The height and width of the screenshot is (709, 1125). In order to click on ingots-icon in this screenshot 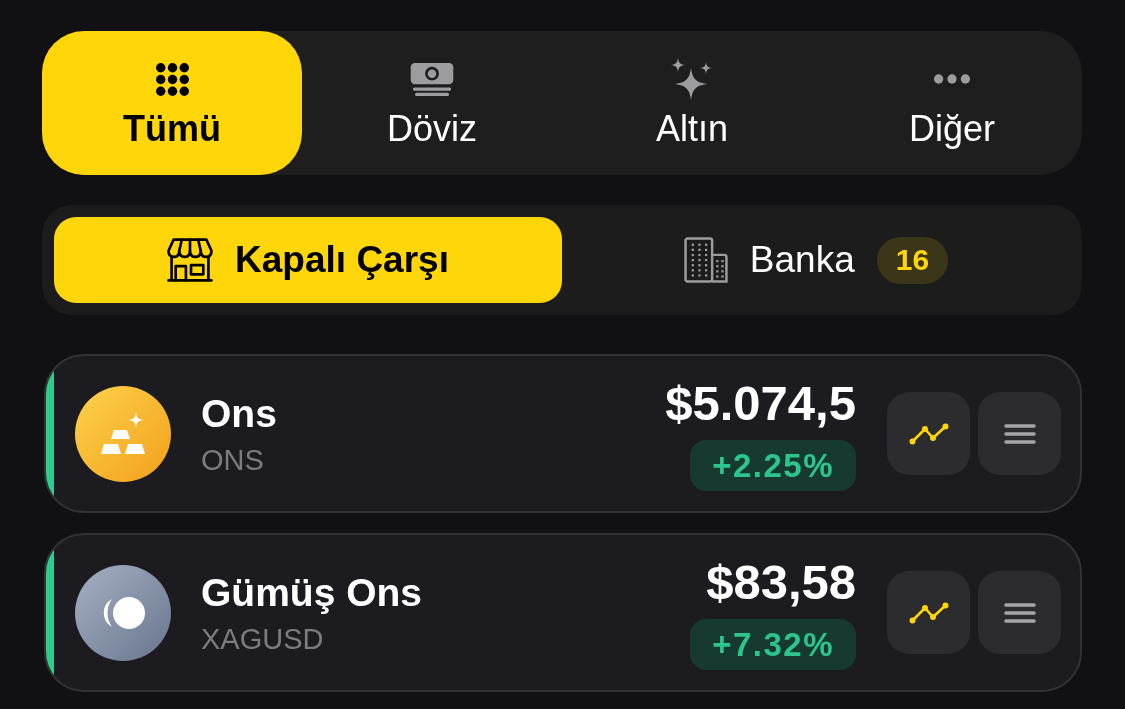, I will do `click(123, 433)`.